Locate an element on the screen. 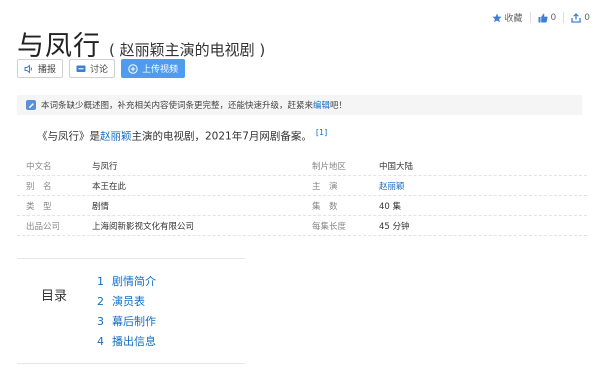 The image size is (600, 370). title-row: 与凤行 ( 赵丽颖主演的电视剧 ) is located at coordinates (141, 43).